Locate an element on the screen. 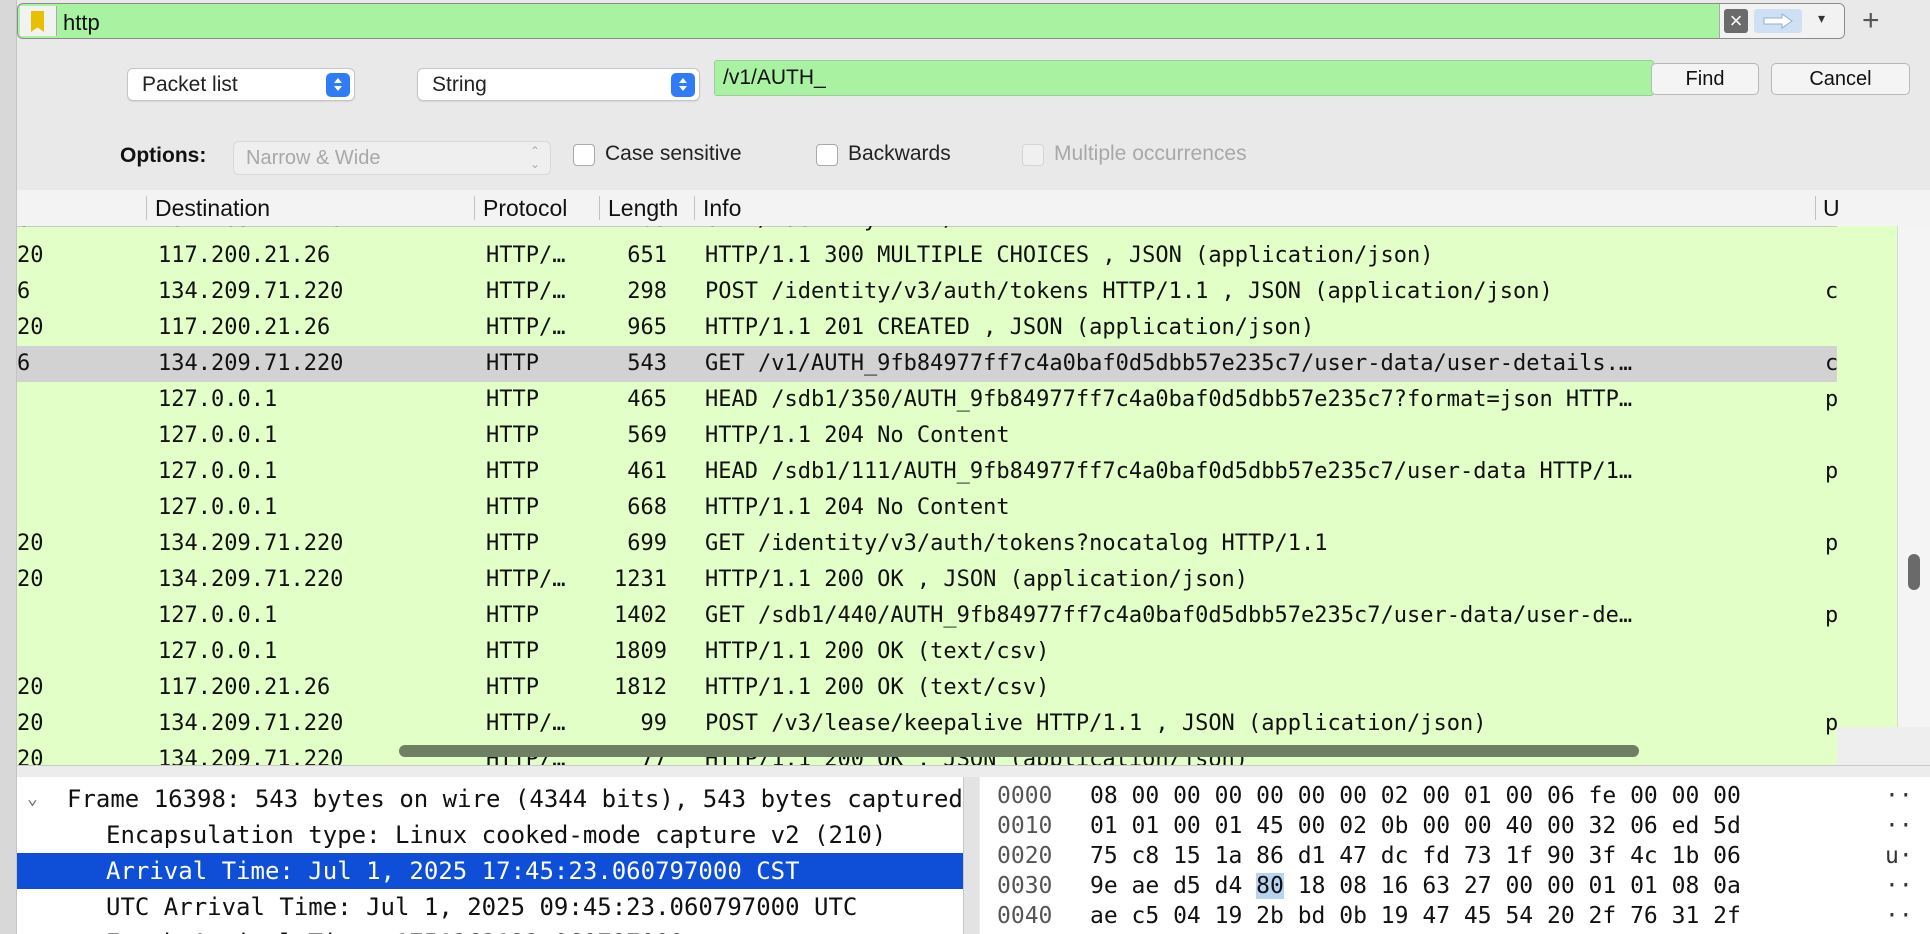 The image size is (1930, 934). filter-actions: × ▾ is located at coordinates (1781, 21).